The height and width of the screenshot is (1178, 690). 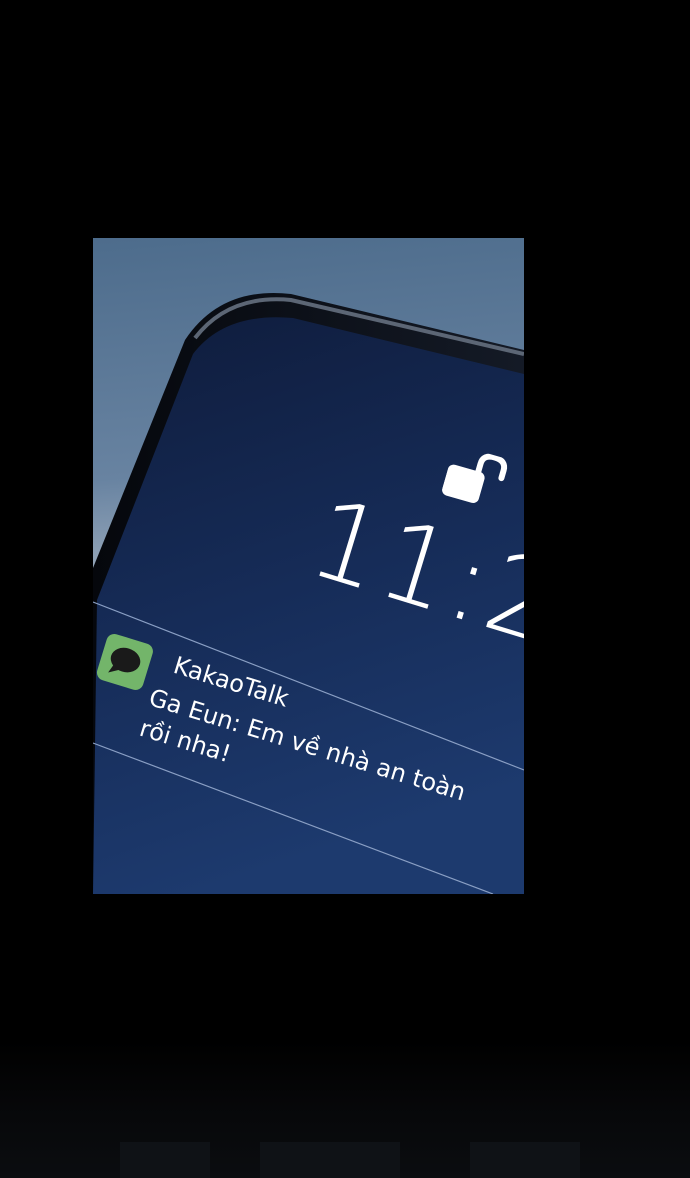 I want to click on chat-bubble-icon, so click(x=124, y=660).